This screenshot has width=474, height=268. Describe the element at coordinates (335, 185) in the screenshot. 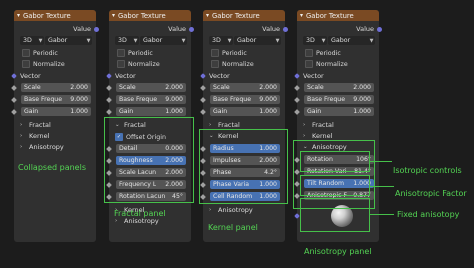

I see `anisotropic-factor-box` at that location.